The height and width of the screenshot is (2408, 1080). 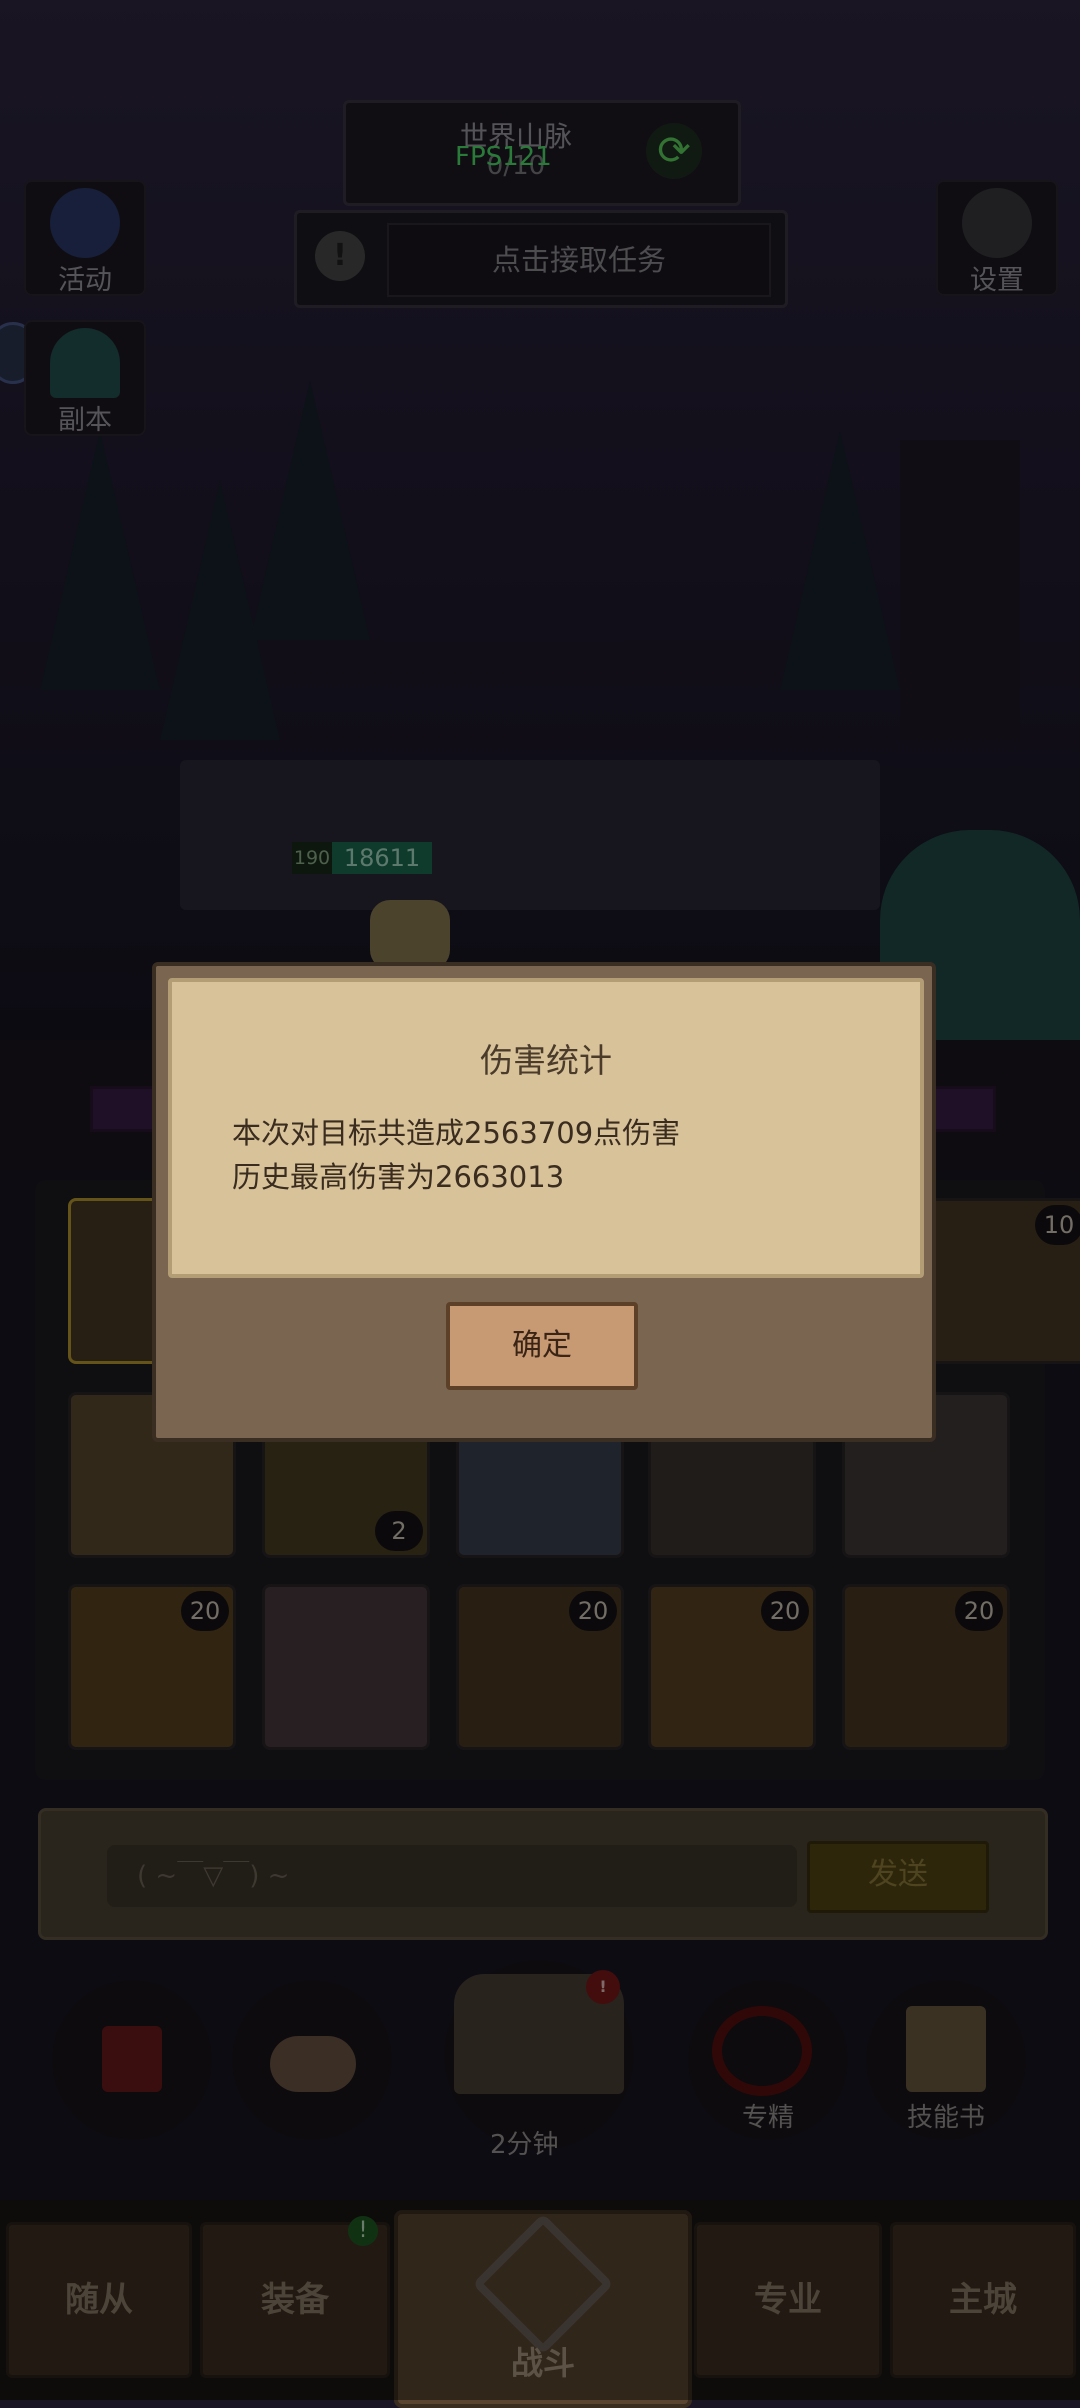 What do you see at coordinates (456, 1133) in the screenshot?
I see `damage-this-time: 本次对目标共造成2563709点伤害` at bounding box center [456, 1133].